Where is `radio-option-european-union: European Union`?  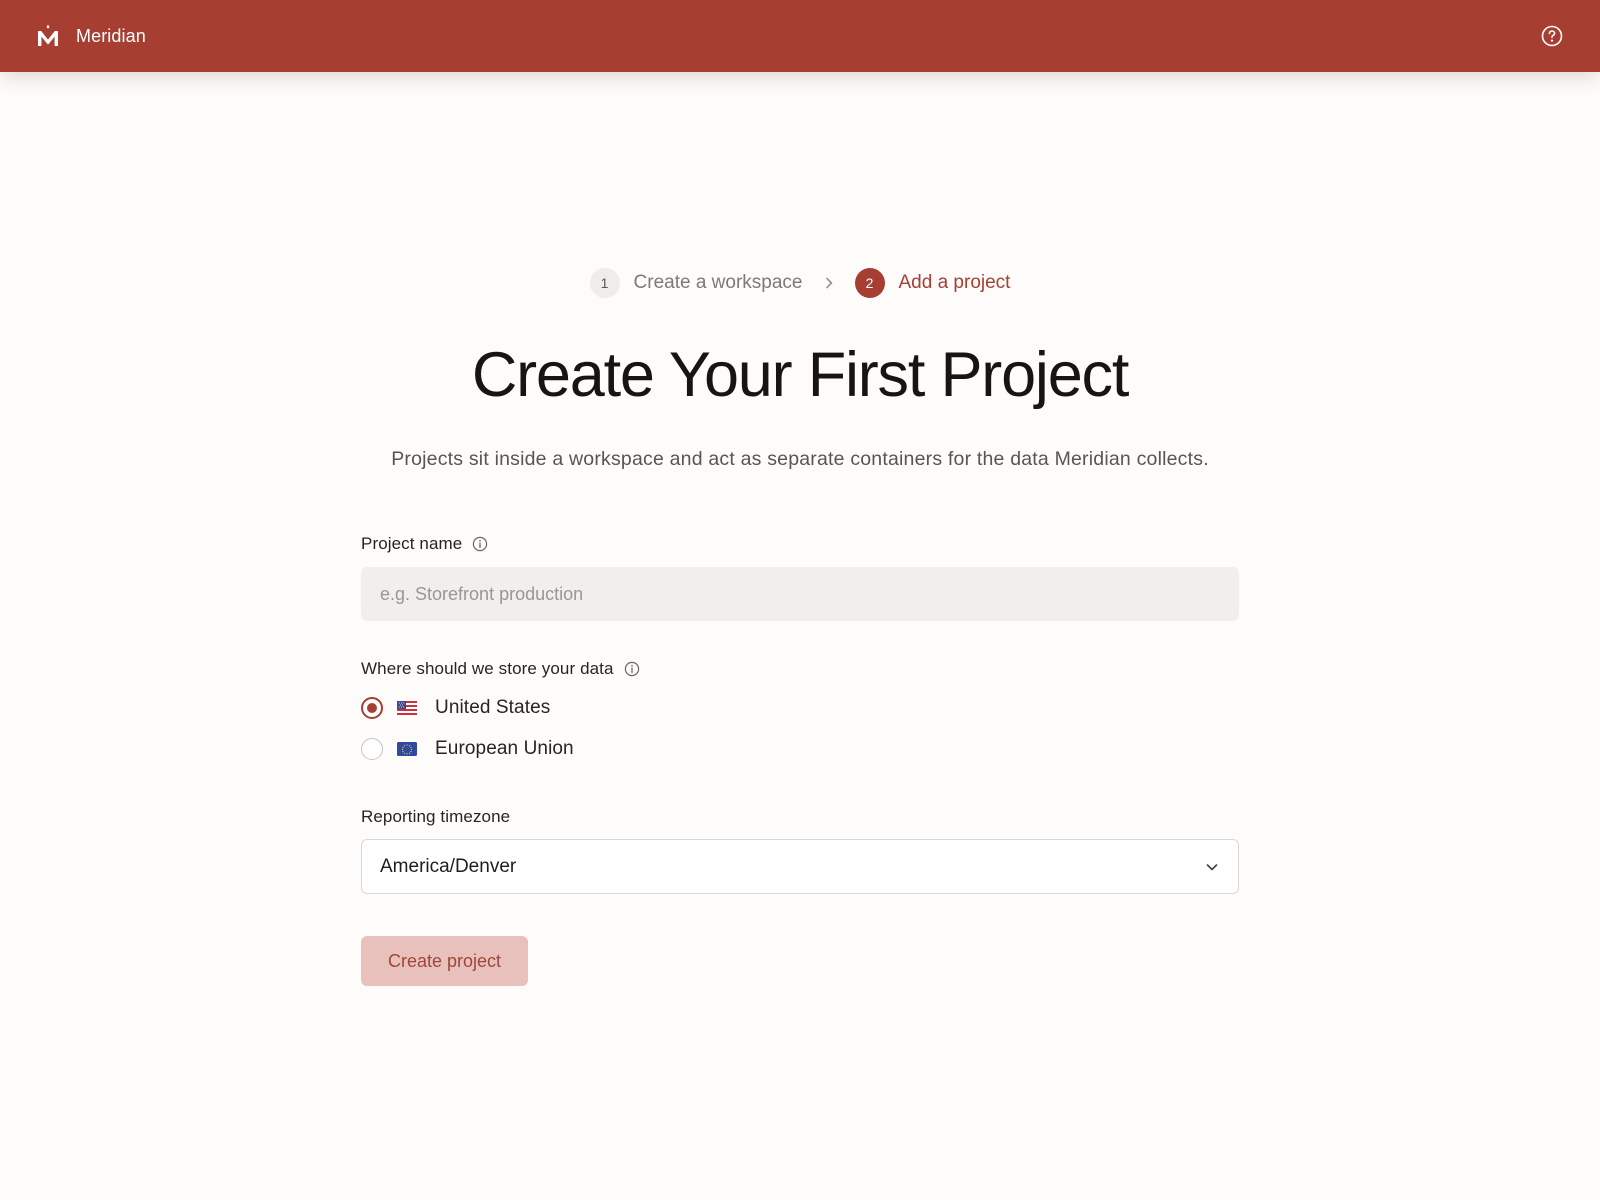
radio-option-european-union: European Union is located at coordinates (467, 749).